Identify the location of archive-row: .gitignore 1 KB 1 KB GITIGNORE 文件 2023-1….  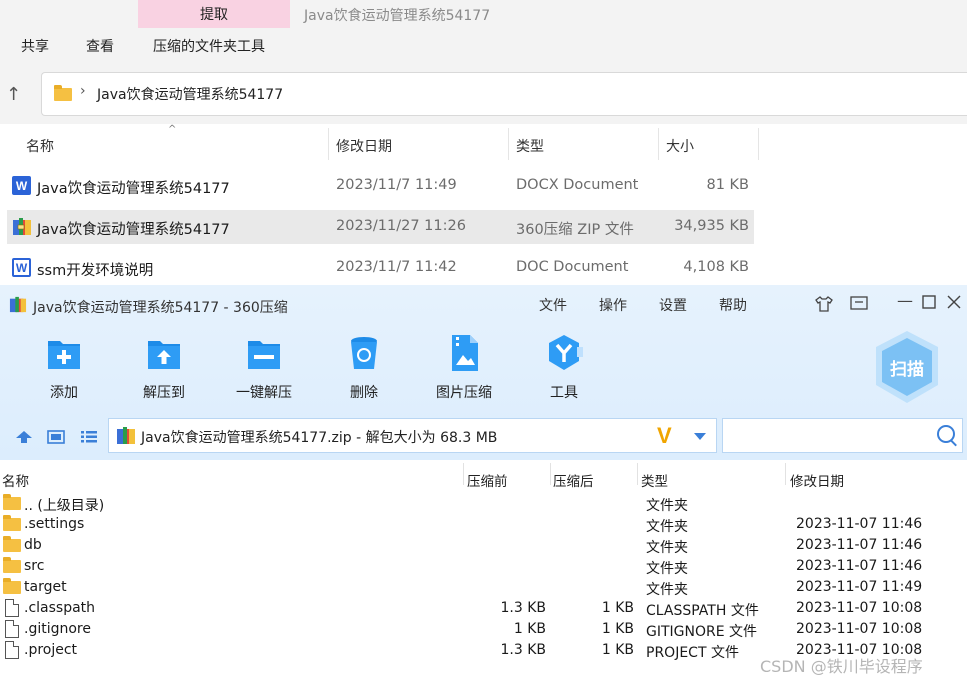
(483, 629).